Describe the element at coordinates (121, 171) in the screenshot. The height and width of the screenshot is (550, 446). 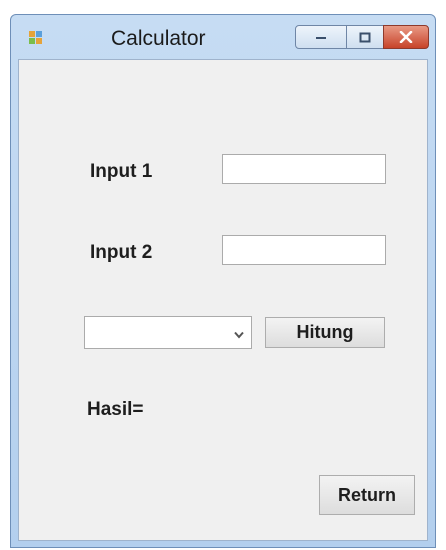
I see `input1-label: Input 1` at that location.